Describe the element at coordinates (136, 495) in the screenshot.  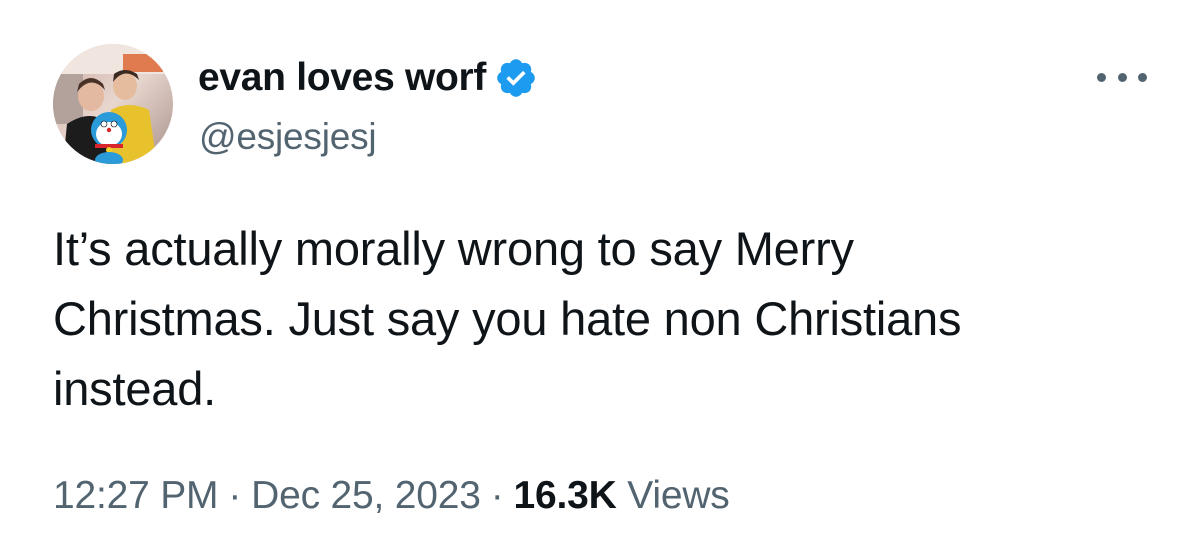
I see `tweet-time: 12:27 PM` at that location.